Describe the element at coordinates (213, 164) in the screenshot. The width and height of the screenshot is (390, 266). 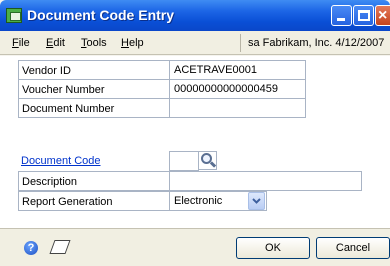
I see `magnifier-handle` at that location.